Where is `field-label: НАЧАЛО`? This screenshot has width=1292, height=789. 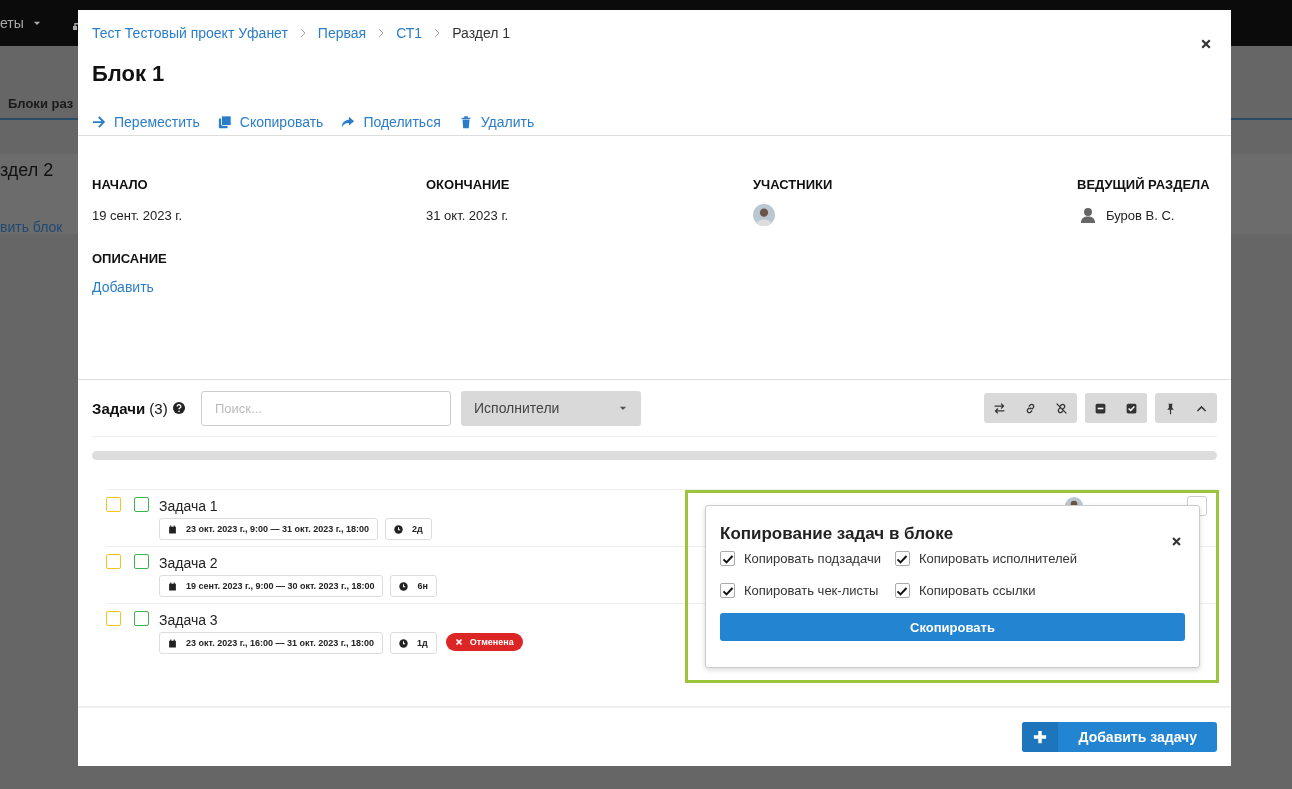 field-label: НАЧАЛО is located at coordinates (120, 185).